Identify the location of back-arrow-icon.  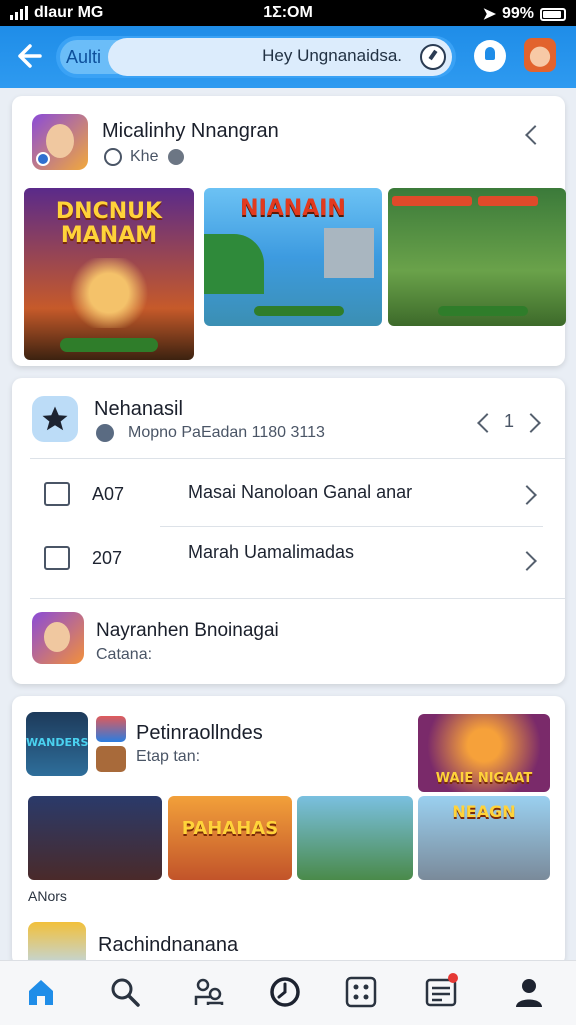
(28, 56).